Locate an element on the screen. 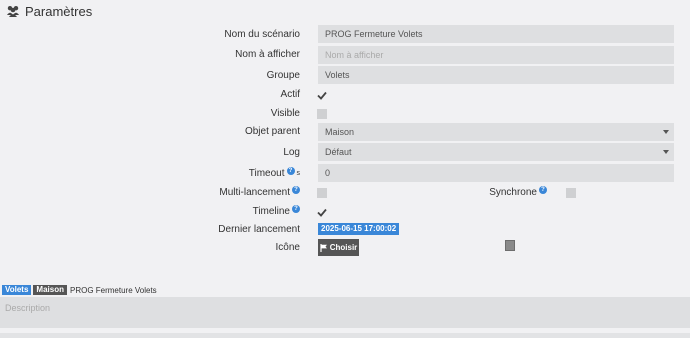 This screenshot has width=690, height=338. multi-launch-checkbox is located at coordinates (322, 193).